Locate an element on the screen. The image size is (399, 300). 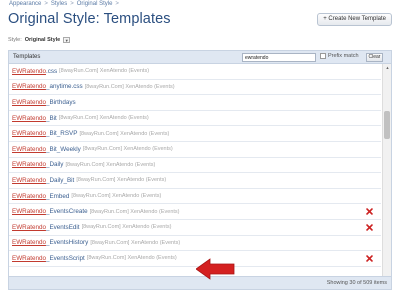
page-title: Original Style: Templates is located at coordinates (89, 19).